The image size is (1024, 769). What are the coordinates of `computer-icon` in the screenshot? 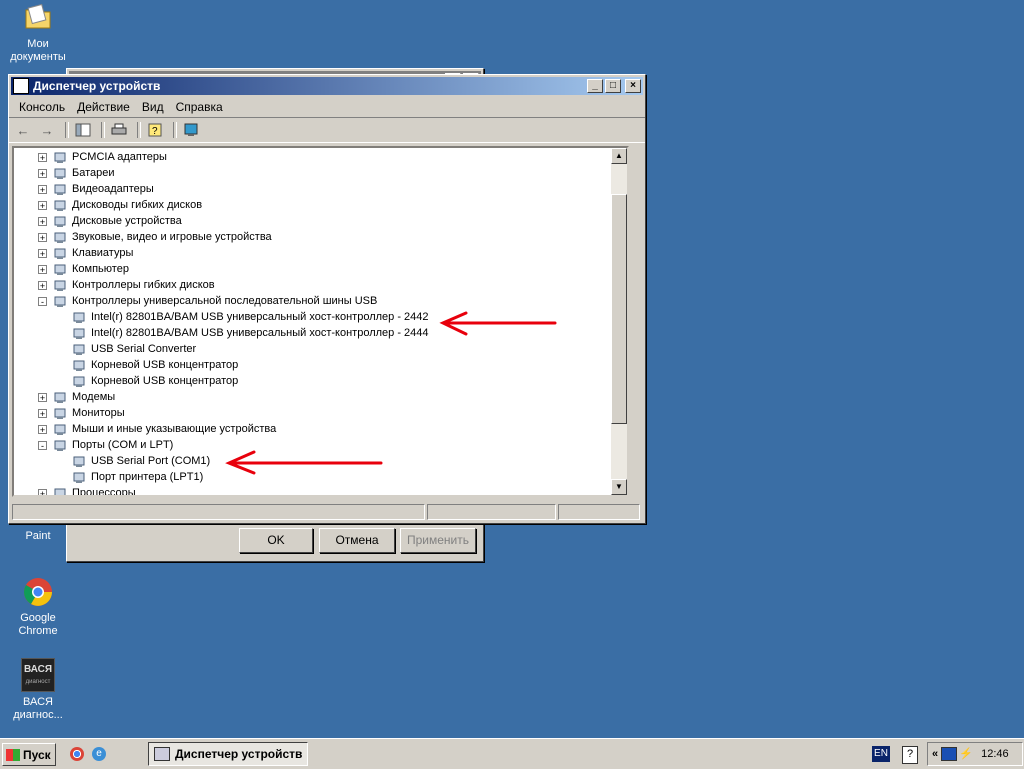 It's located at (162, 754).